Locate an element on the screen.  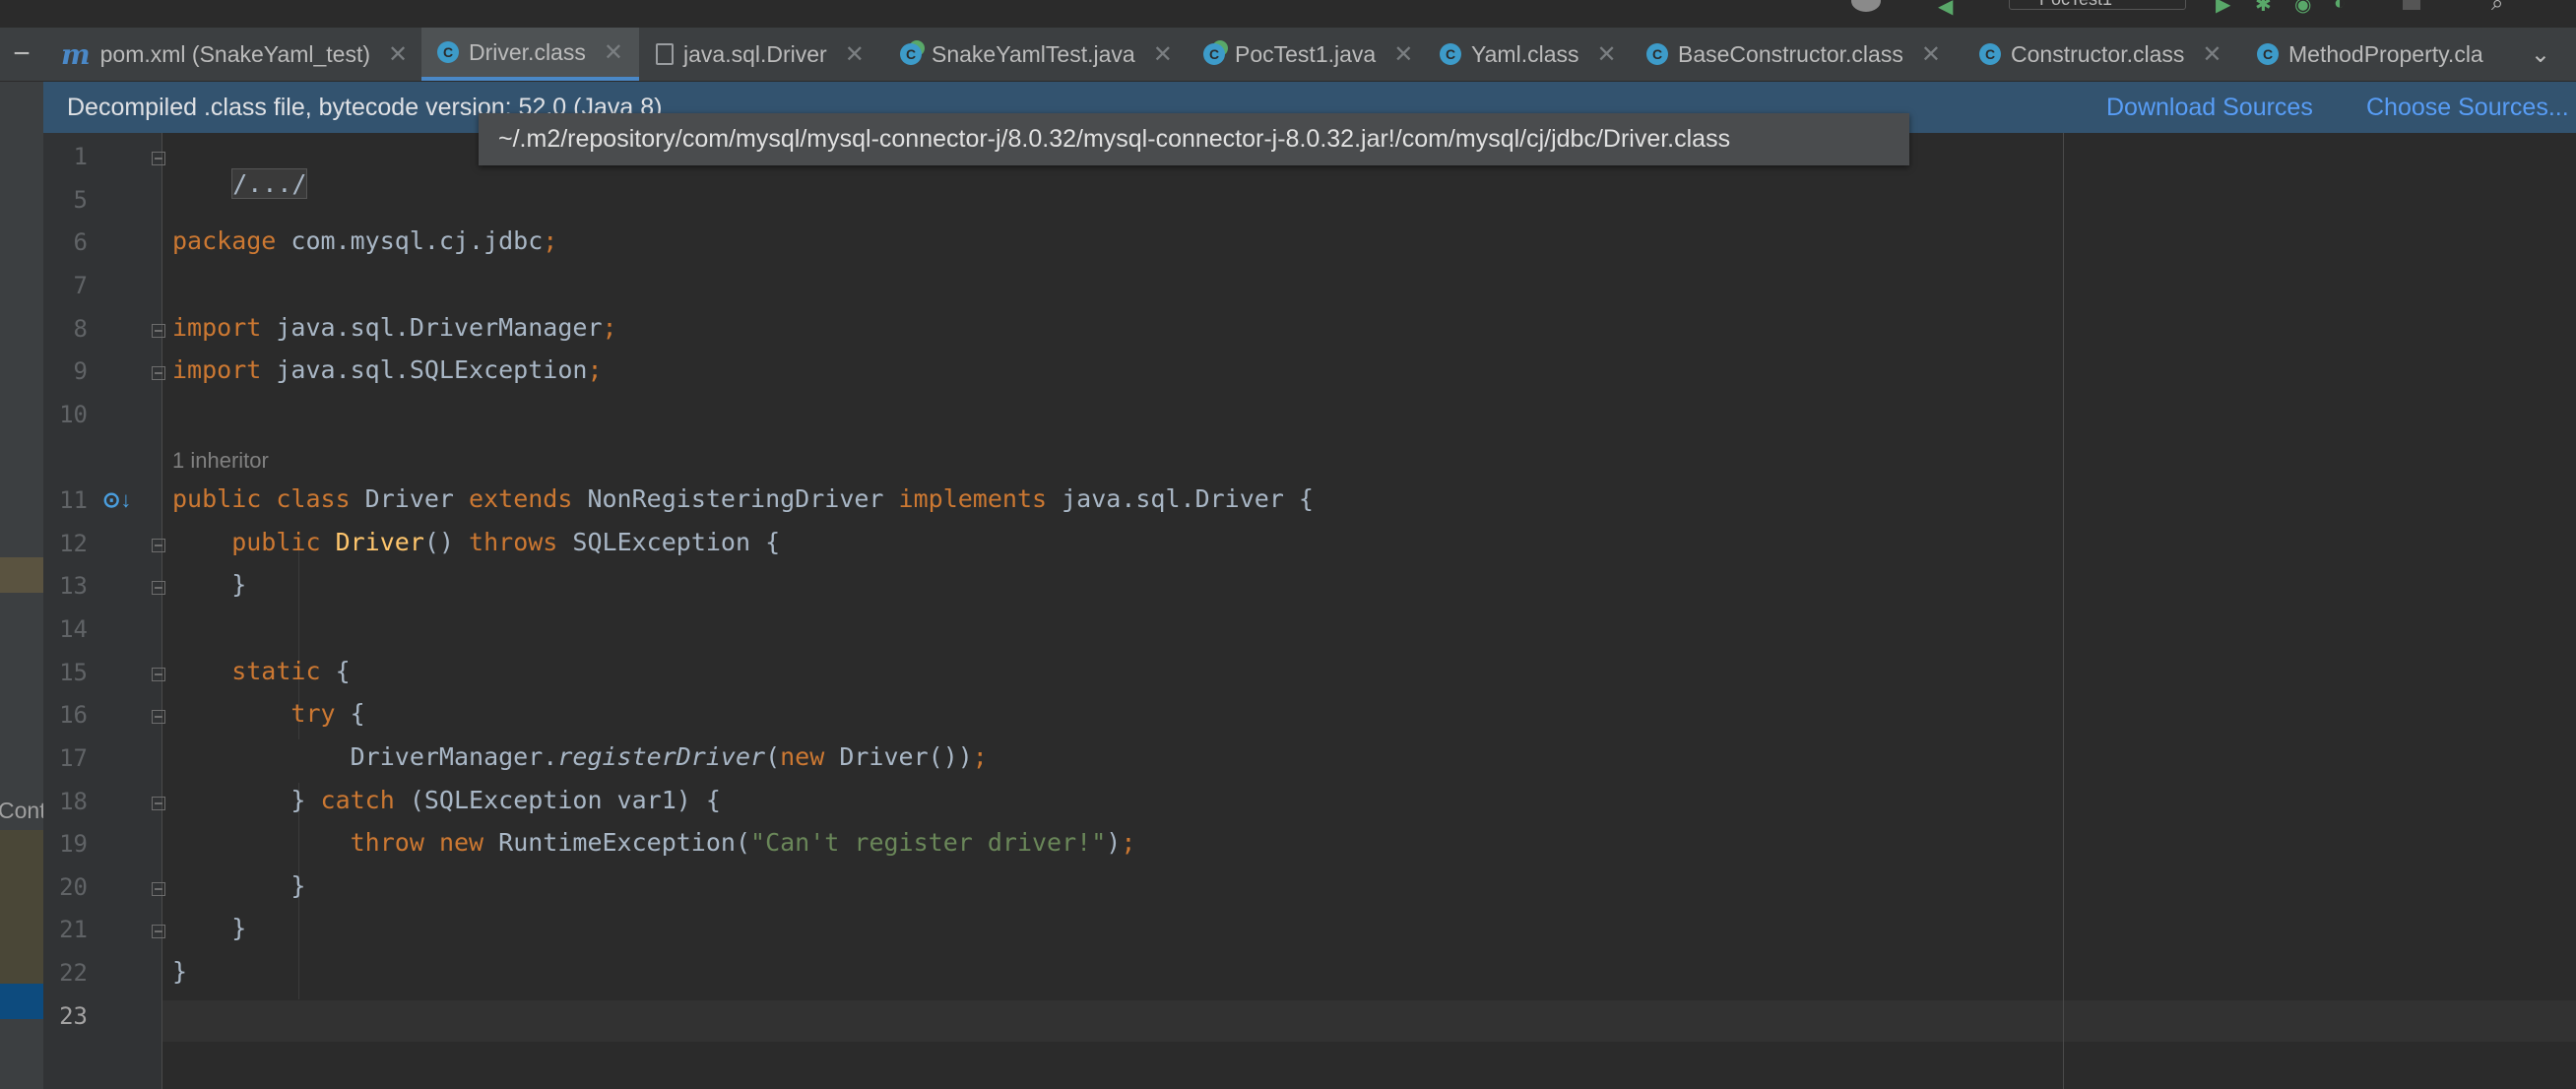
line-number: 13 is located at coordinates (73, 586).